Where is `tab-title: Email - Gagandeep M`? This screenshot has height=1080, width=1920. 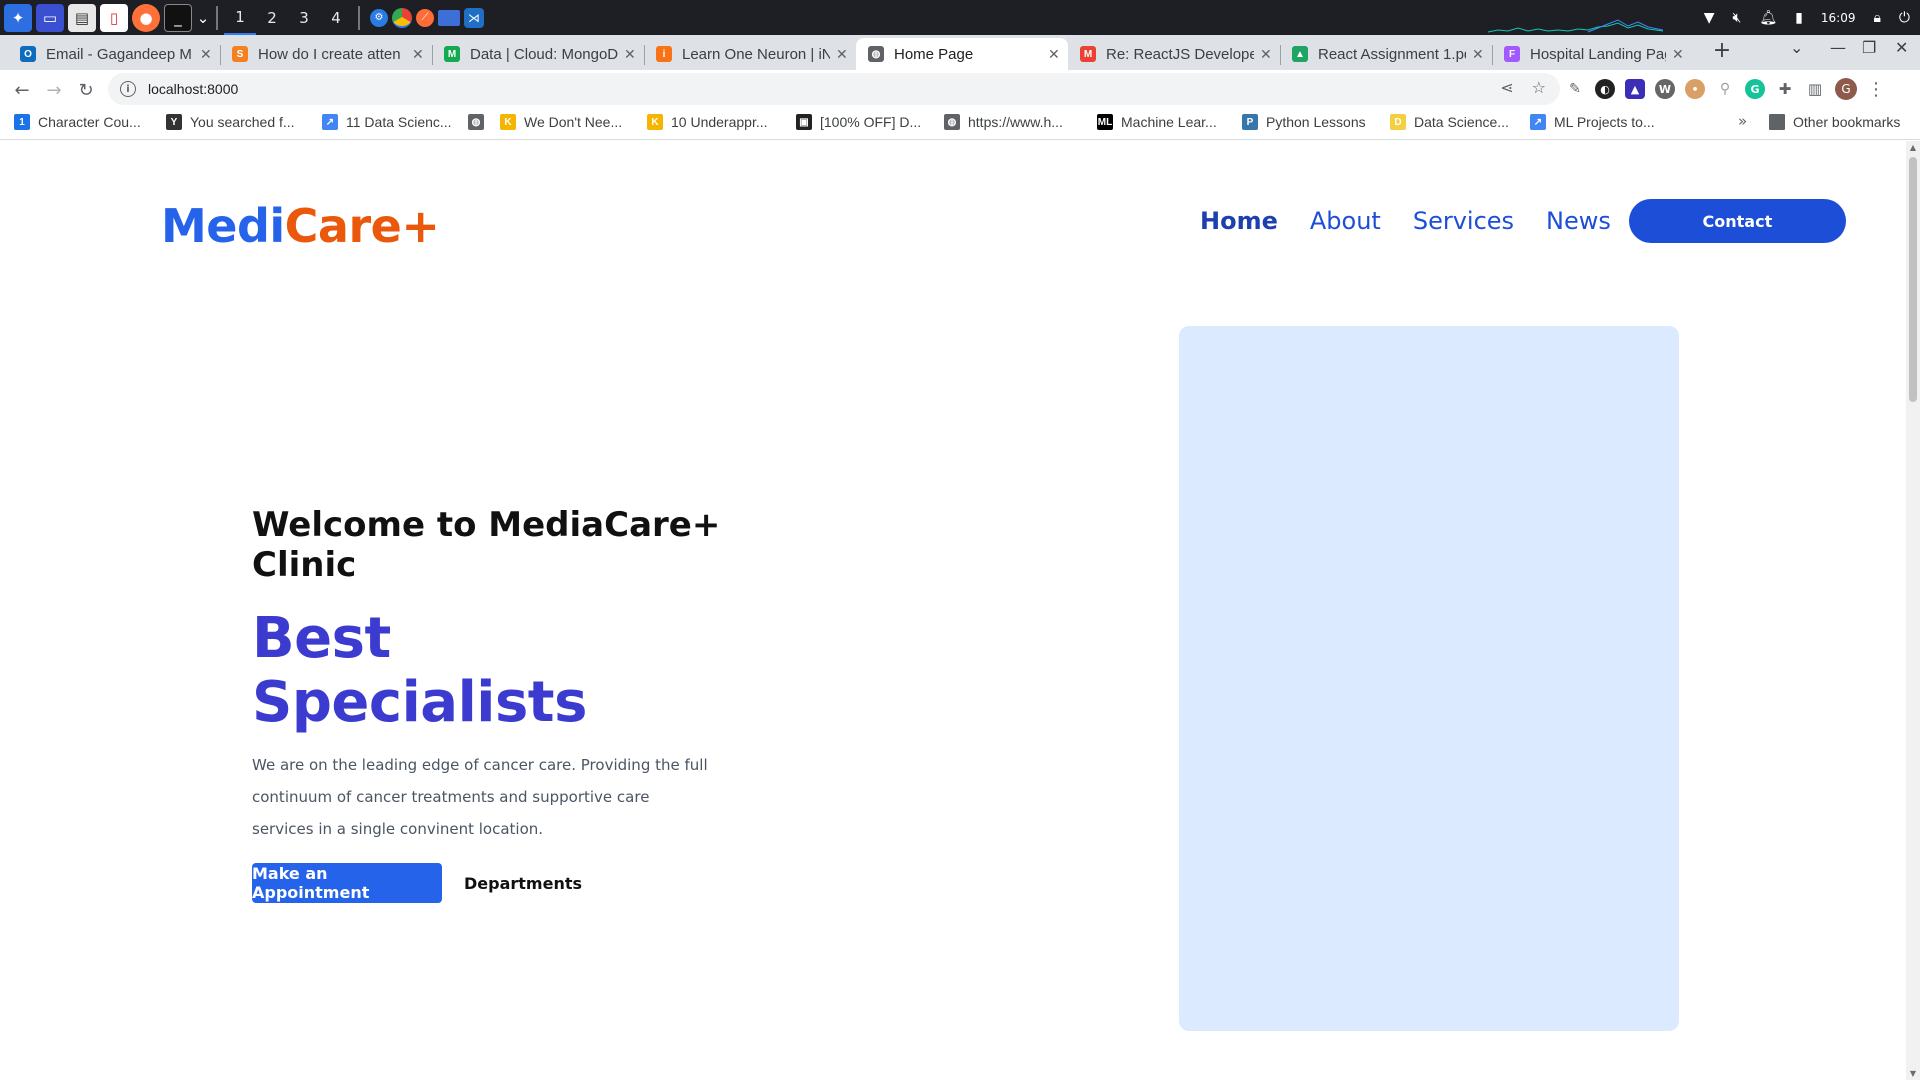
tab-title: Email - Gagandeep M is located at coordinates (119, 54).